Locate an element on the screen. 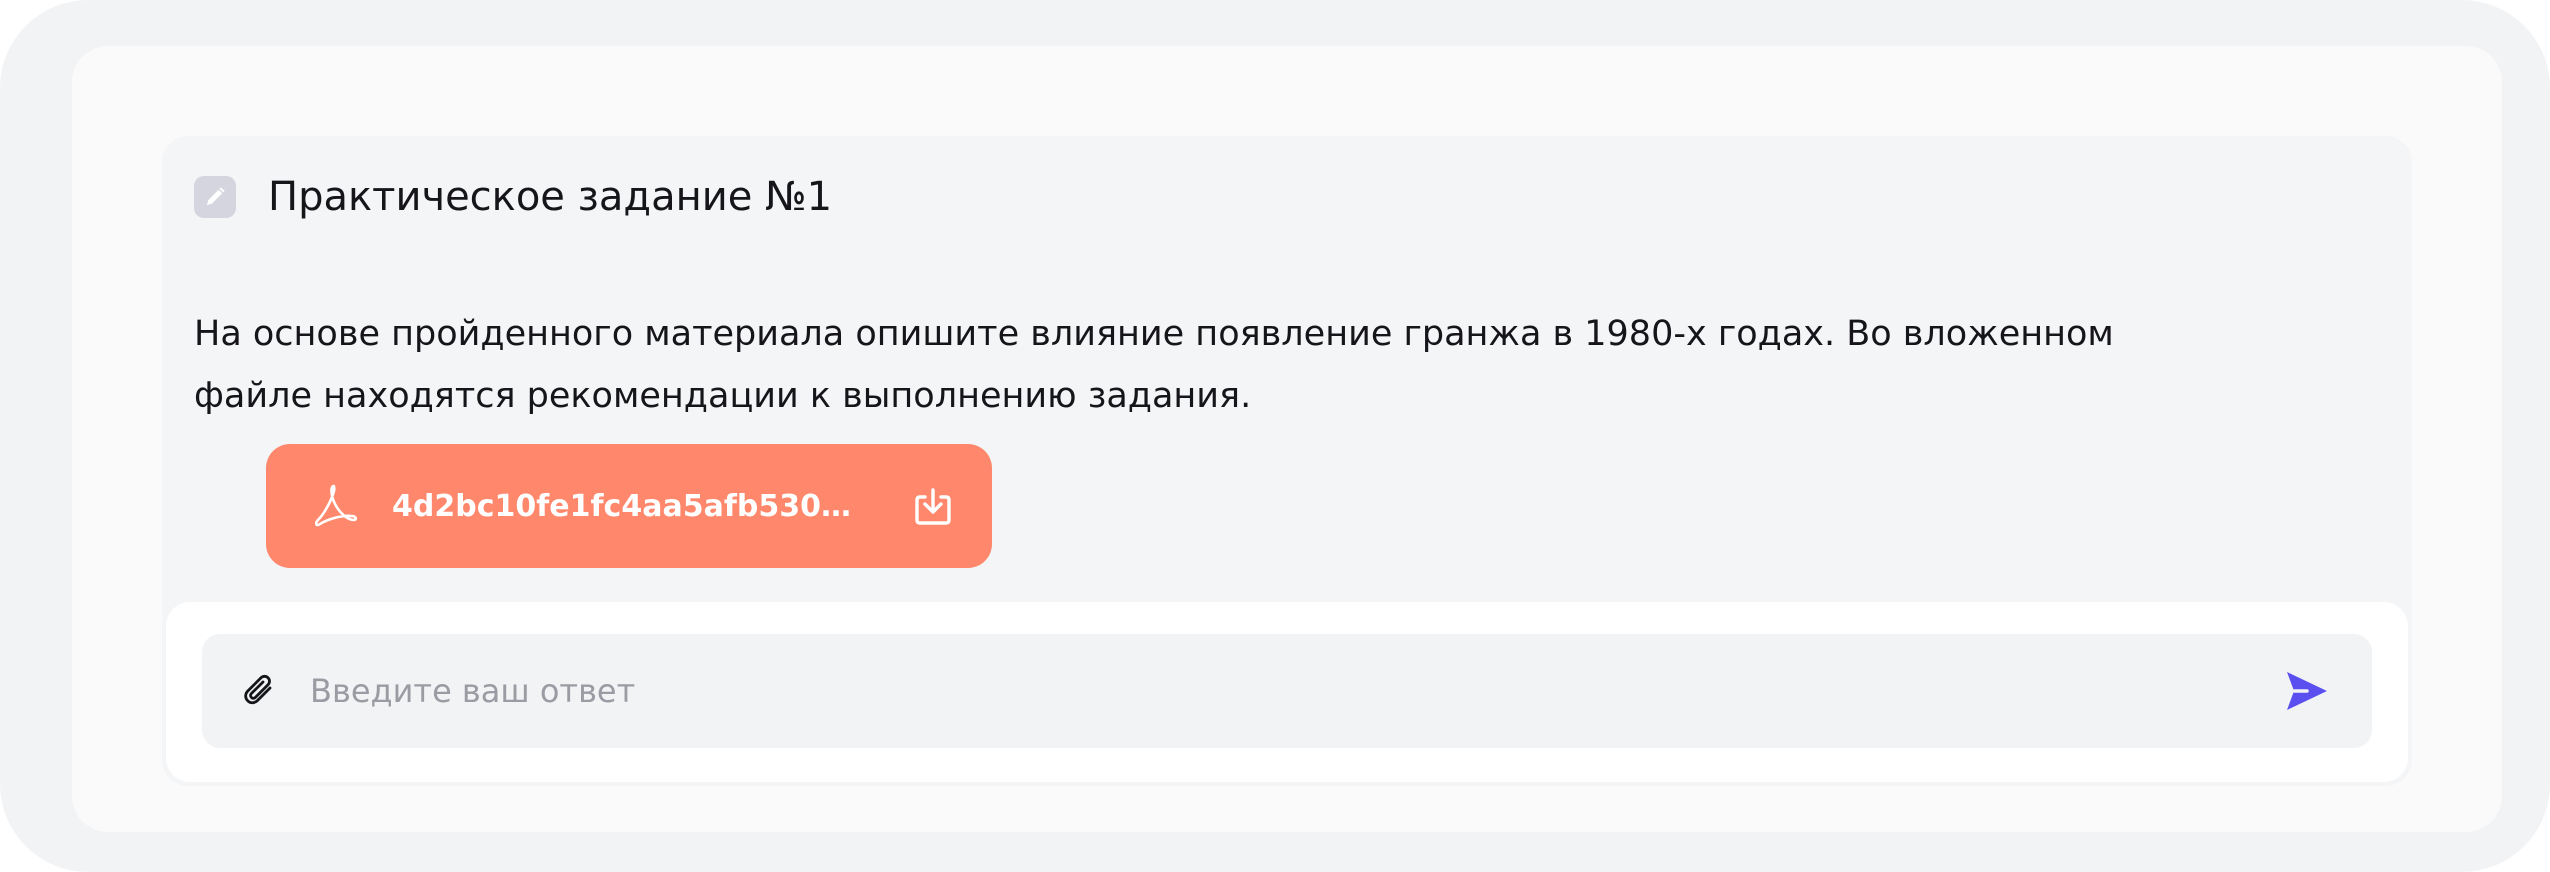 The width and height of the screenshot is (2550, 872). task-title: Практическое задание №1 is located at coordinates (550, 197).